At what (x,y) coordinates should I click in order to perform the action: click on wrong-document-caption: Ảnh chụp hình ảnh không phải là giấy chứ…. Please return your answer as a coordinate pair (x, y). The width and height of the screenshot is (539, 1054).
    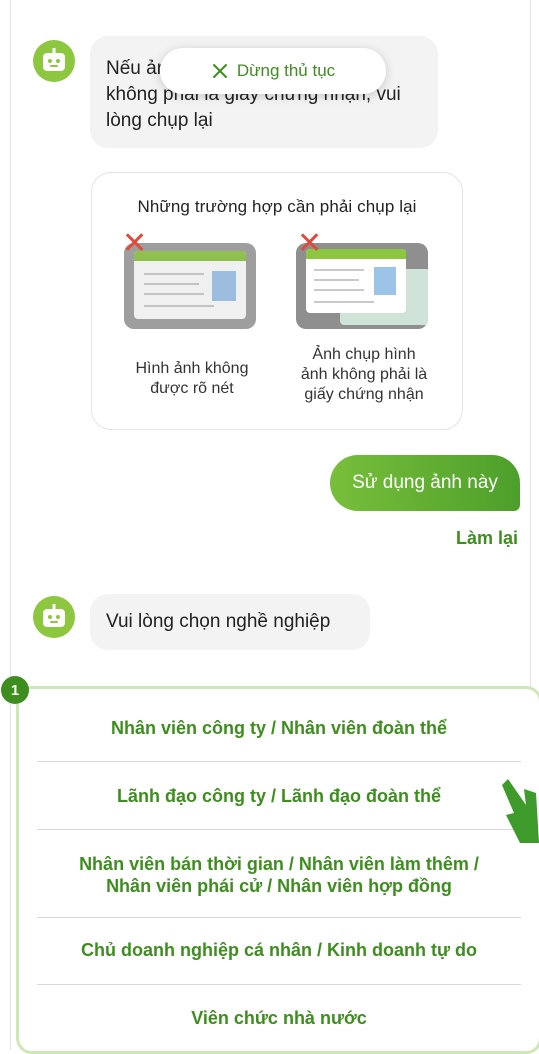
    Looking at the image, I should click on (364, 374).